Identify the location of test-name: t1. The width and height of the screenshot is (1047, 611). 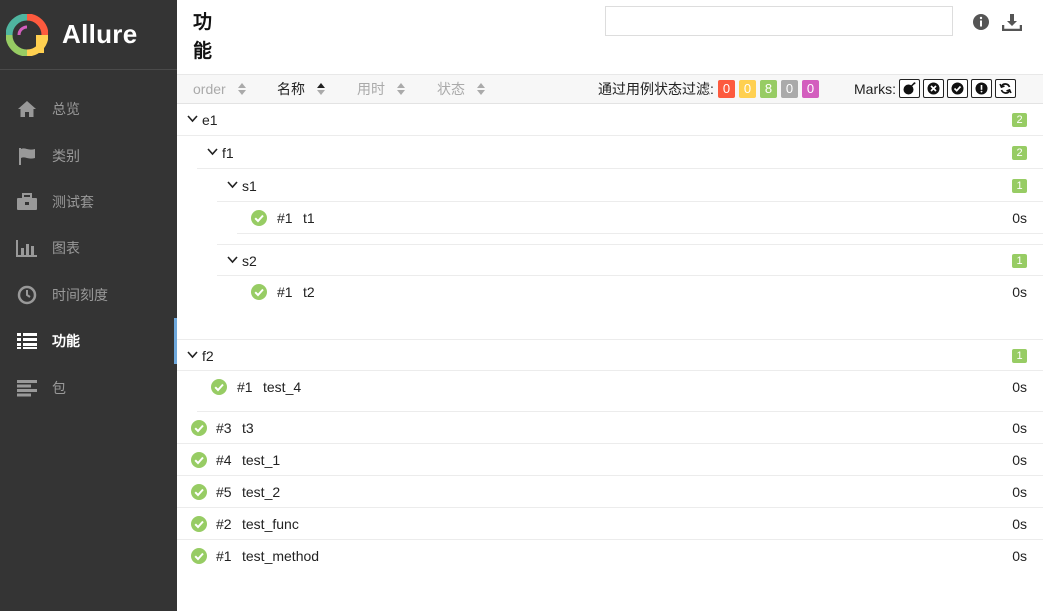
(309, 218).